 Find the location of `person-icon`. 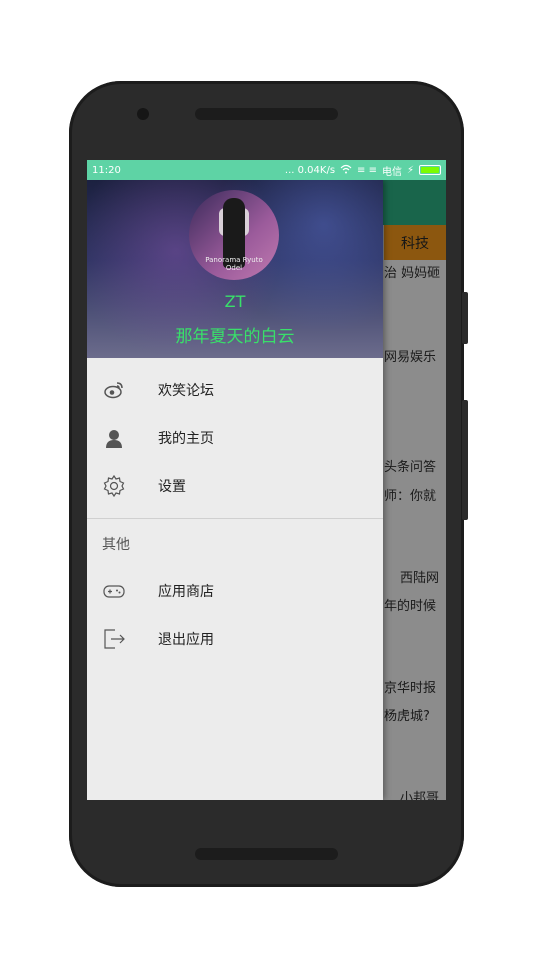

person-icon is located at coordinates (114, 438).